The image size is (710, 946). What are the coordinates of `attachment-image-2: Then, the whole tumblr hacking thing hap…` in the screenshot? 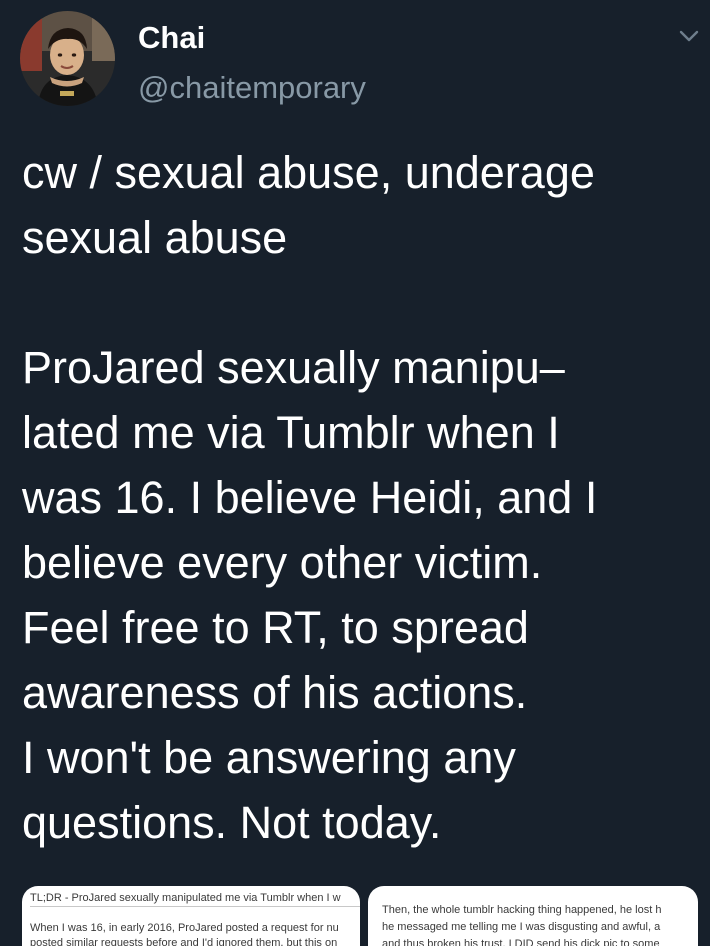 It's located at (533, 916).